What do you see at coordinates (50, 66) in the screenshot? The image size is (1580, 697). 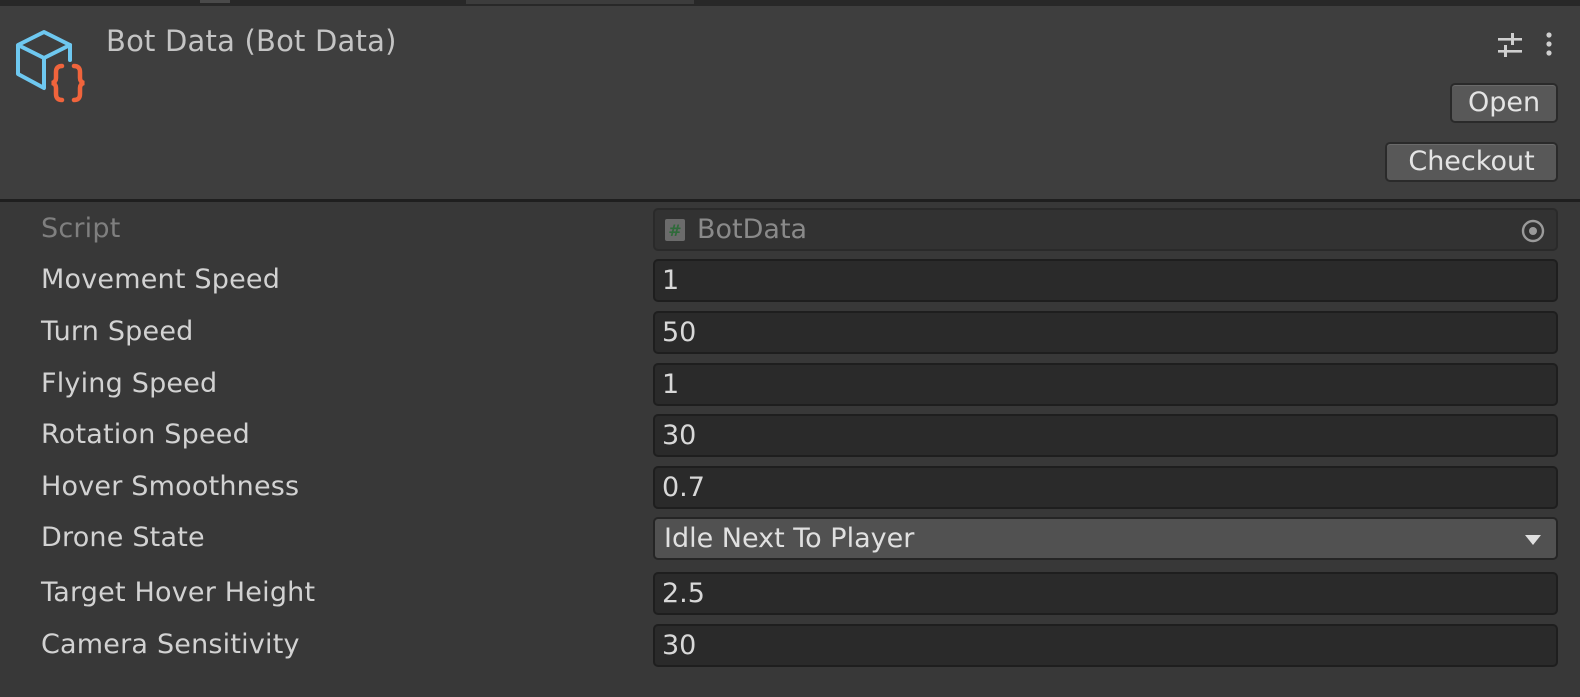 I see `scriptable-object-icon` at bounding box center [50, 66].